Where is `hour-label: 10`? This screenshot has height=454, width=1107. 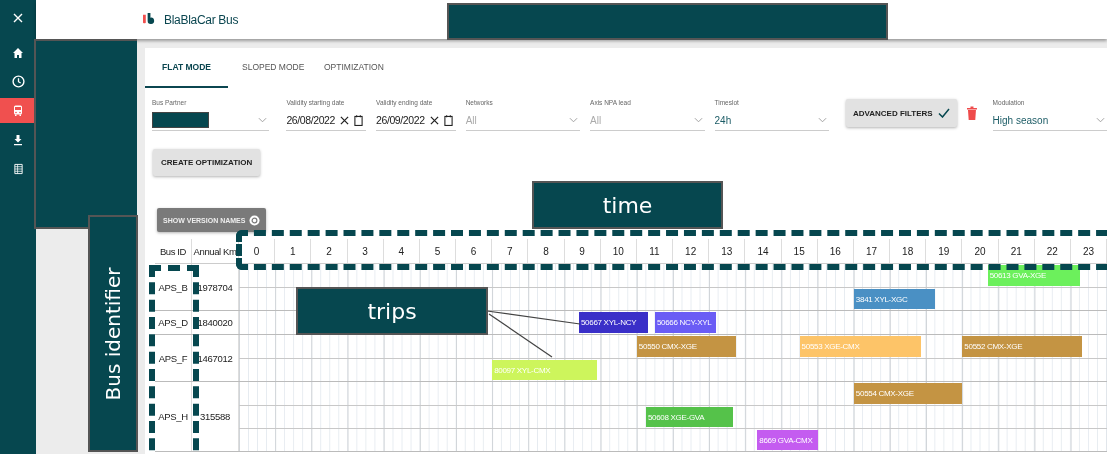 hour-label: 10 is located at coordinates (618, 251).